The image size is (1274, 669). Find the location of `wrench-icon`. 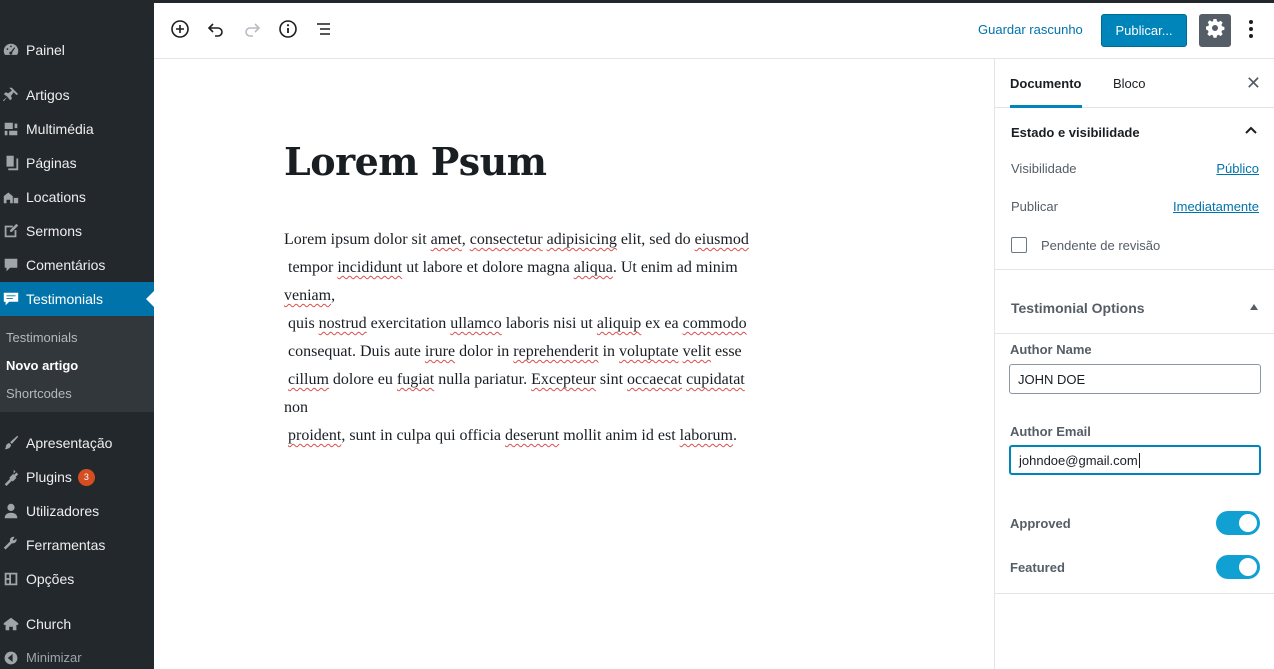

wrench-icon is located at coordinates (13, 545).